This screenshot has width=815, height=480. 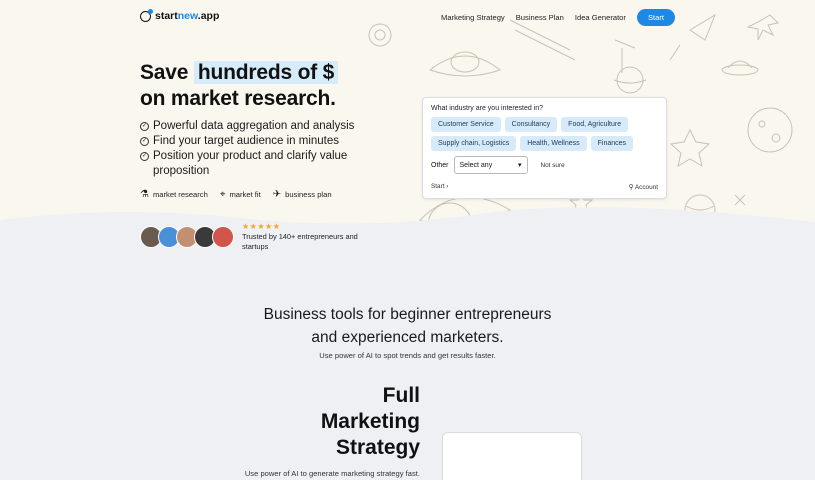 I want to click on chip-supply-chain: Supply chain, Logistics, so click(x=474, y=143).